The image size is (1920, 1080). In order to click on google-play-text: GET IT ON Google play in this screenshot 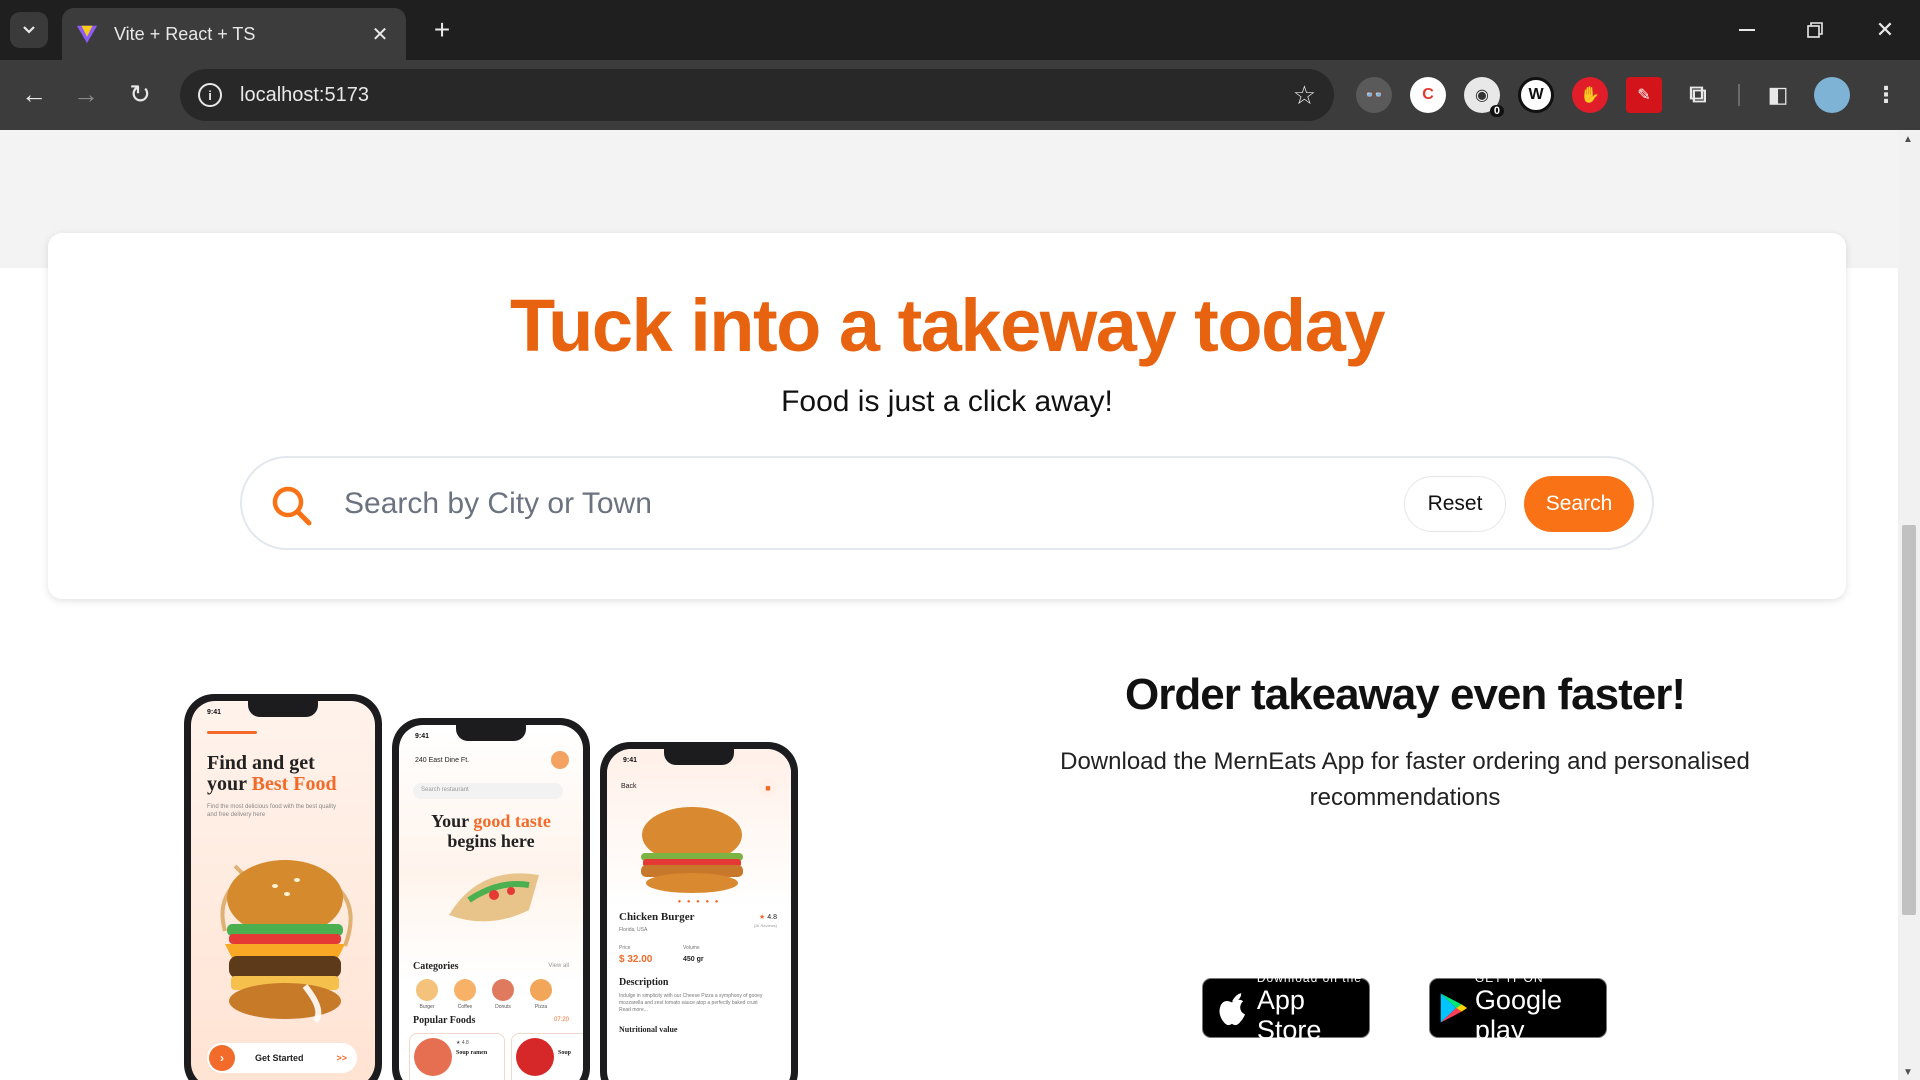, I will do `click(1540, 1008)`.